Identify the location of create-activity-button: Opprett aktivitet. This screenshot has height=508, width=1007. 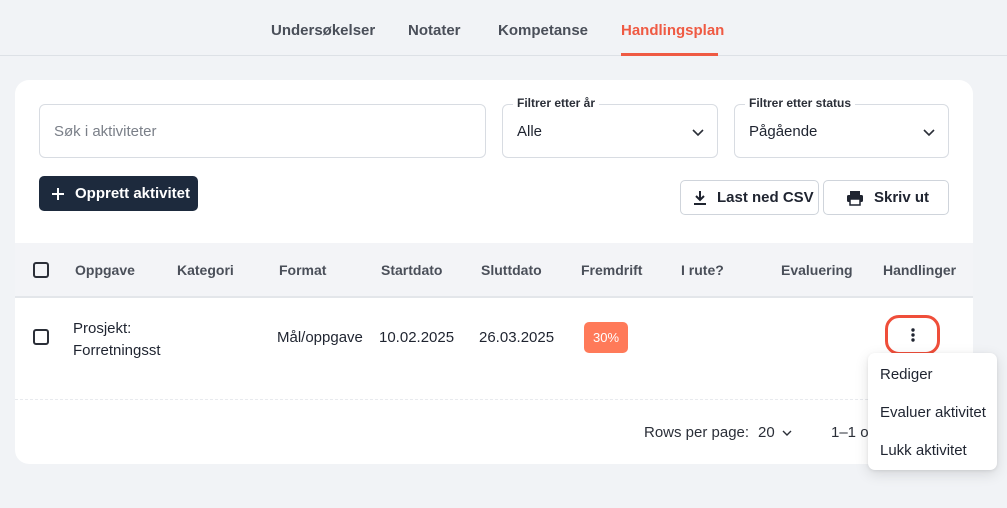
(118, 193).